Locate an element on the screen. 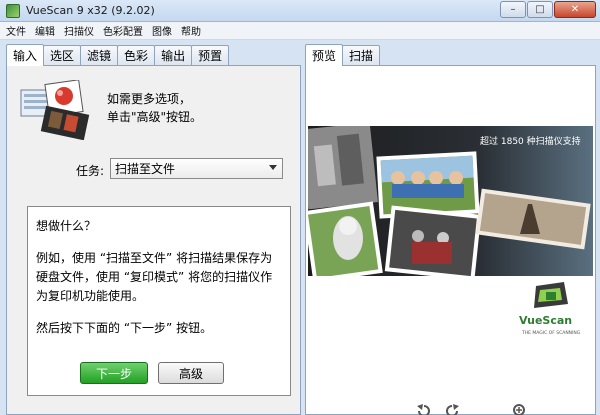 Image resolution: width=600 pixels, height=415 pixels. menu-help: 帮助 is located at coordinates (191, 30).